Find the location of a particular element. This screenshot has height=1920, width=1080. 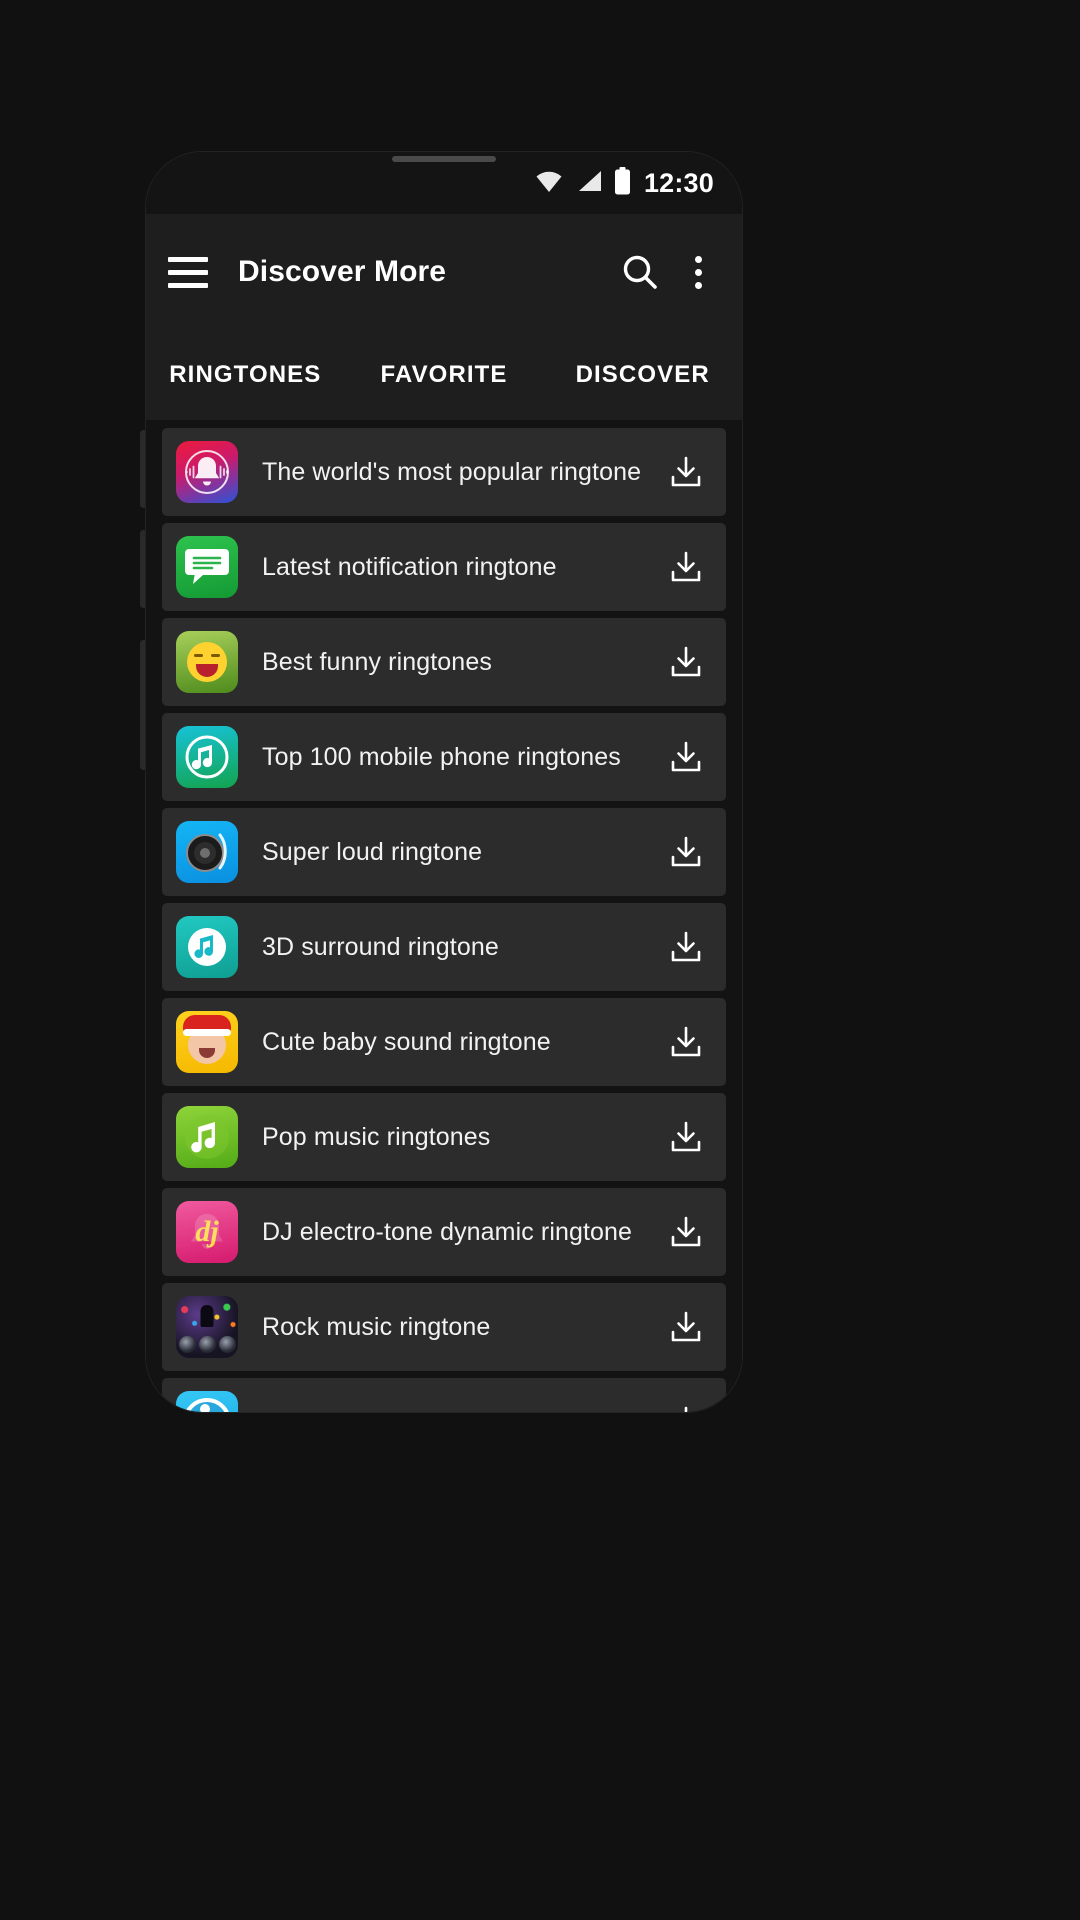

message-bubble-icon is located at coordinates (207, 567).